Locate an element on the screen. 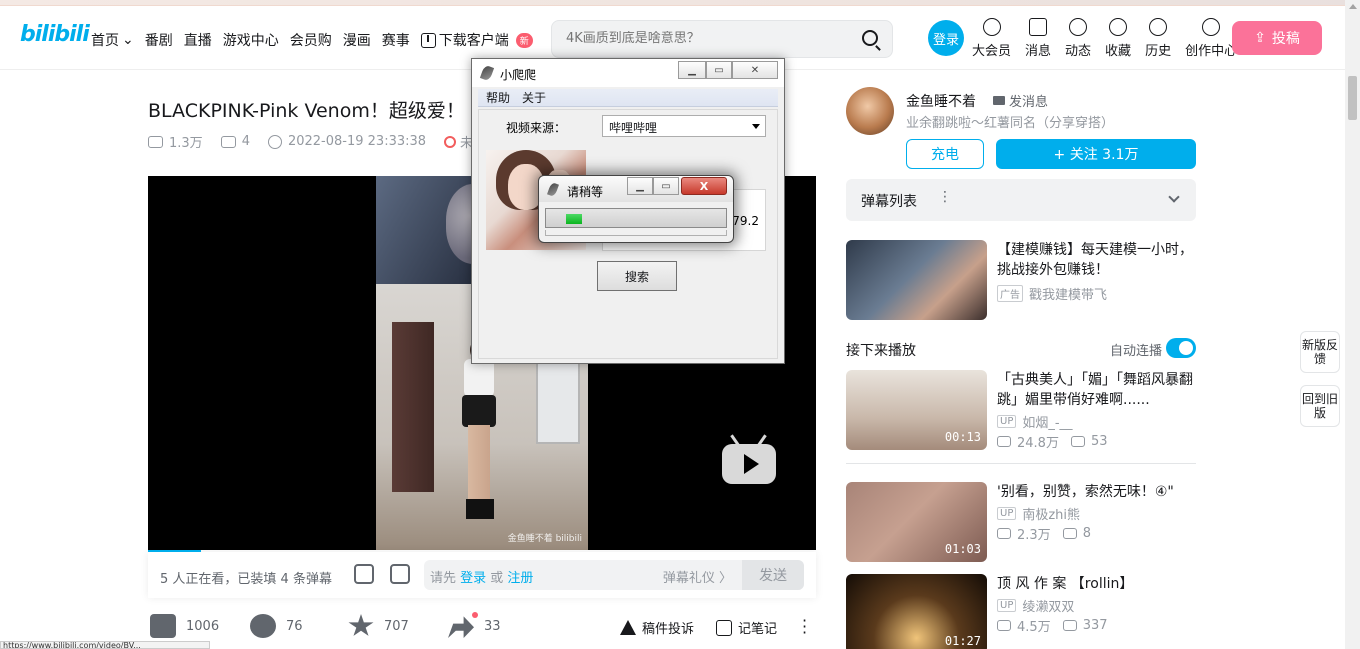 The height and width of the screenshot is (649, 1360). login-avatar-button: 登录 is located at coordinates (946, 38).